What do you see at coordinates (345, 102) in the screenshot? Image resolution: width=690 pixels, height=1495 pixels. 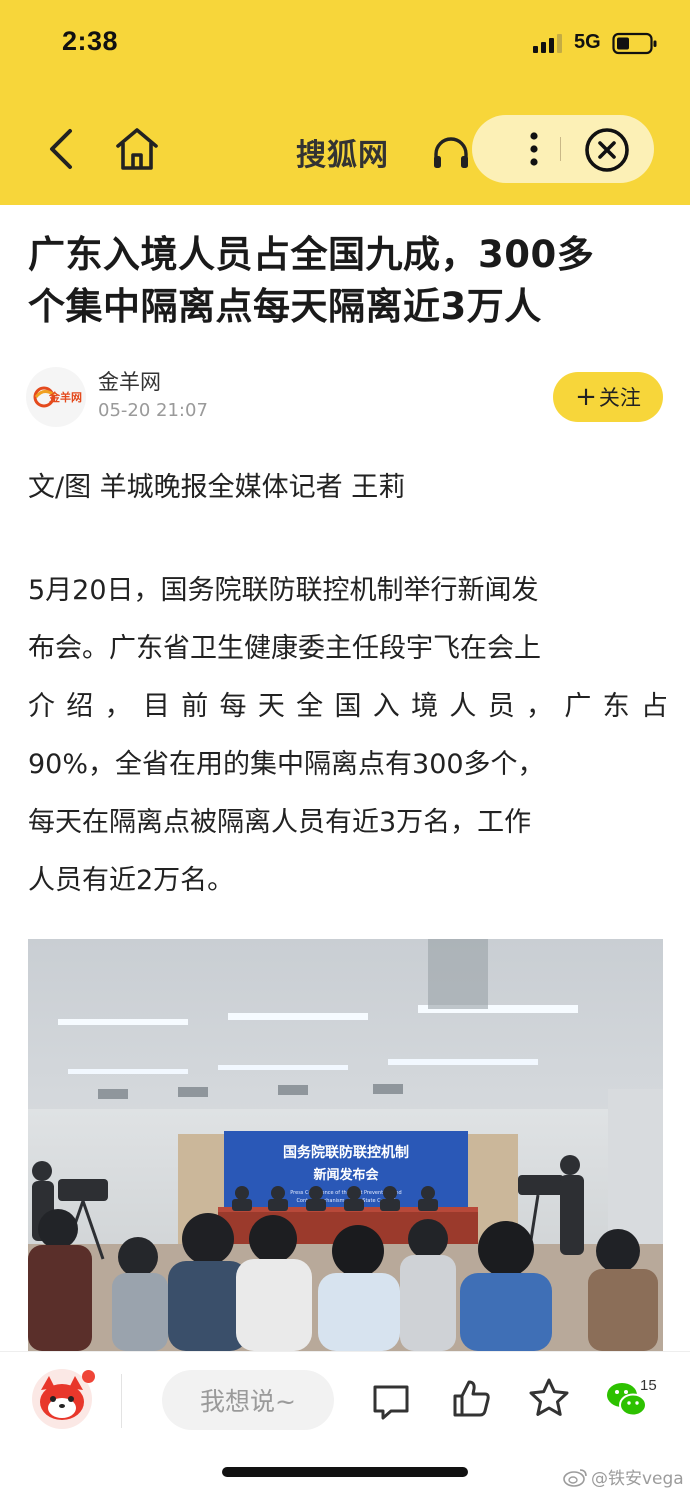 I see `top-bar: 2:38 5G 搜狐网` at bounding box center [345, 102].